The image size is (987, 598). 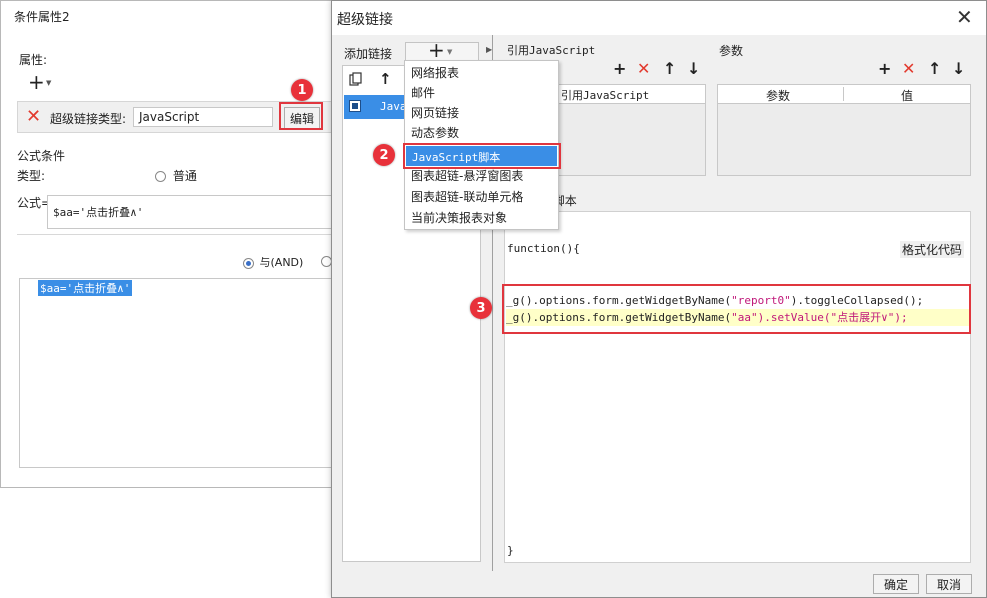 What do you see at coordinates (619, 69) in the screenshot?
I see `add-icon: +` at bounding box center [619, 69].